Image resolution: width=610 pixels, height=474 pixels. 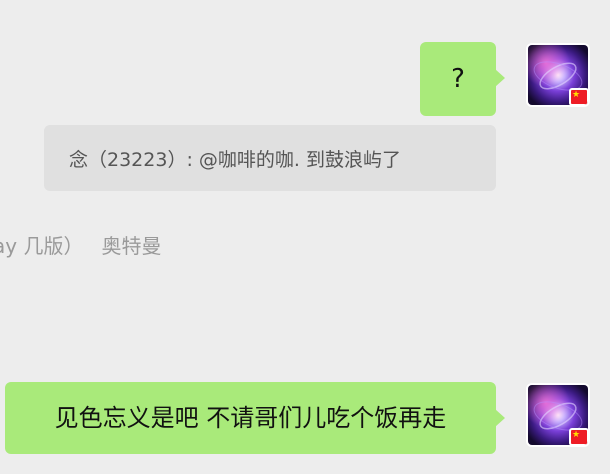 What do you see at coordinates (235, 159) in the screenshot?
I see `quote-text: 念（23223）: @咖啡的咖. 到鼓浪屿了` at bounding box center [235, 159].